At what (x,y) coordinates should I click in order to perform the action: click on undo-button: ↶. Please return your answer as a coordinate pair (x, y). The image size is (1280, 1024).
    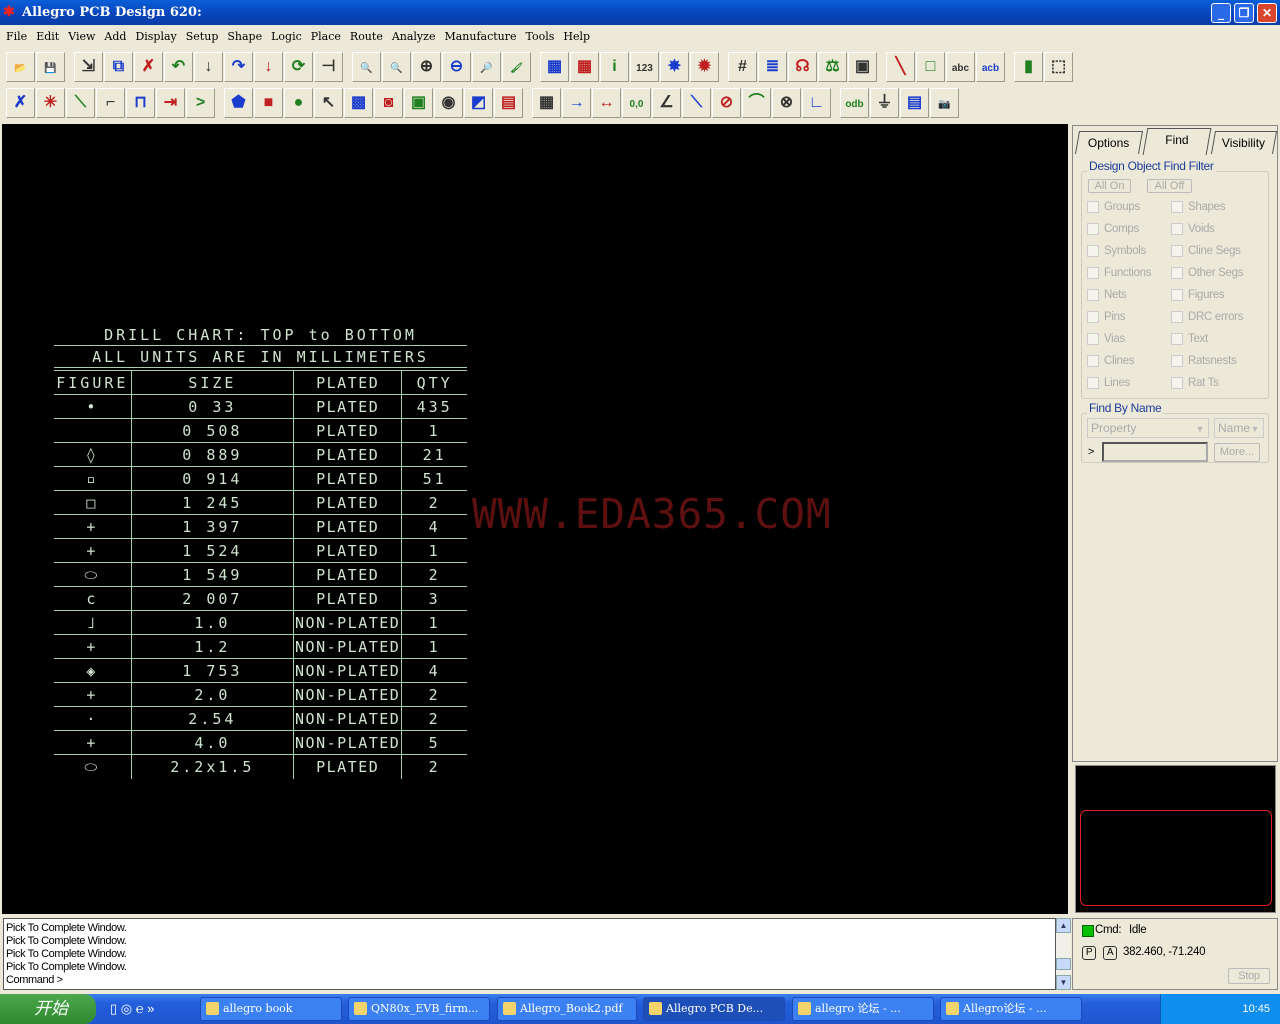
    Looking at the image, I should click on (178, 67).